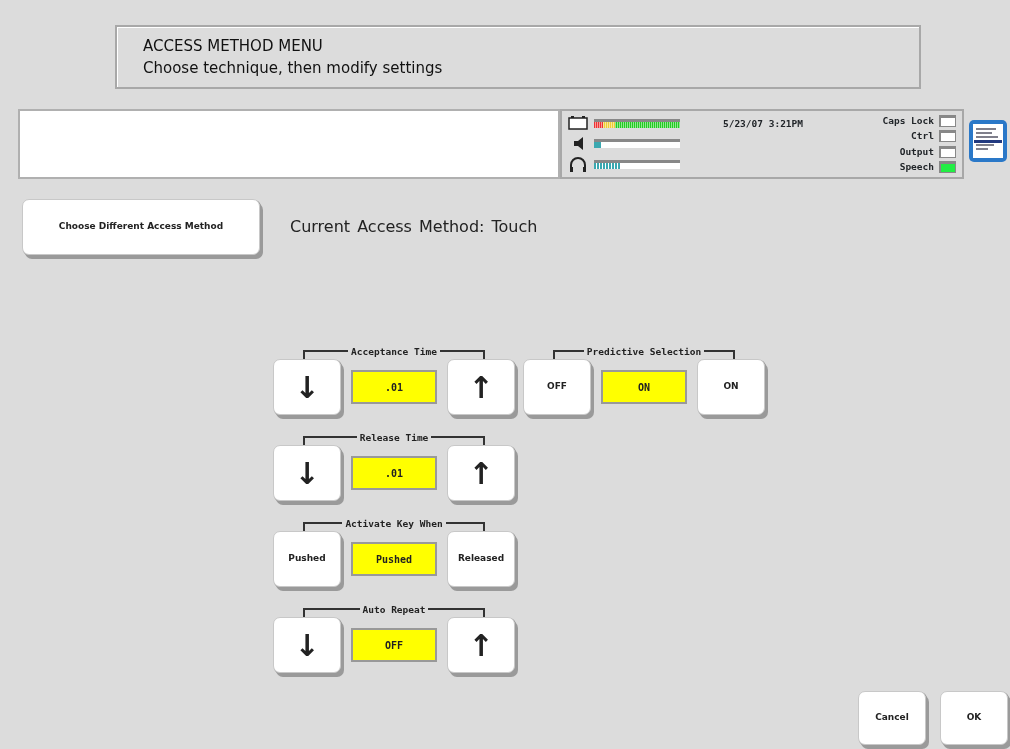 This screenshot has width=1010, height=749. Describe the element at coordinates (578, 165) in the screenshot. I see `headphones-icon` at that location.